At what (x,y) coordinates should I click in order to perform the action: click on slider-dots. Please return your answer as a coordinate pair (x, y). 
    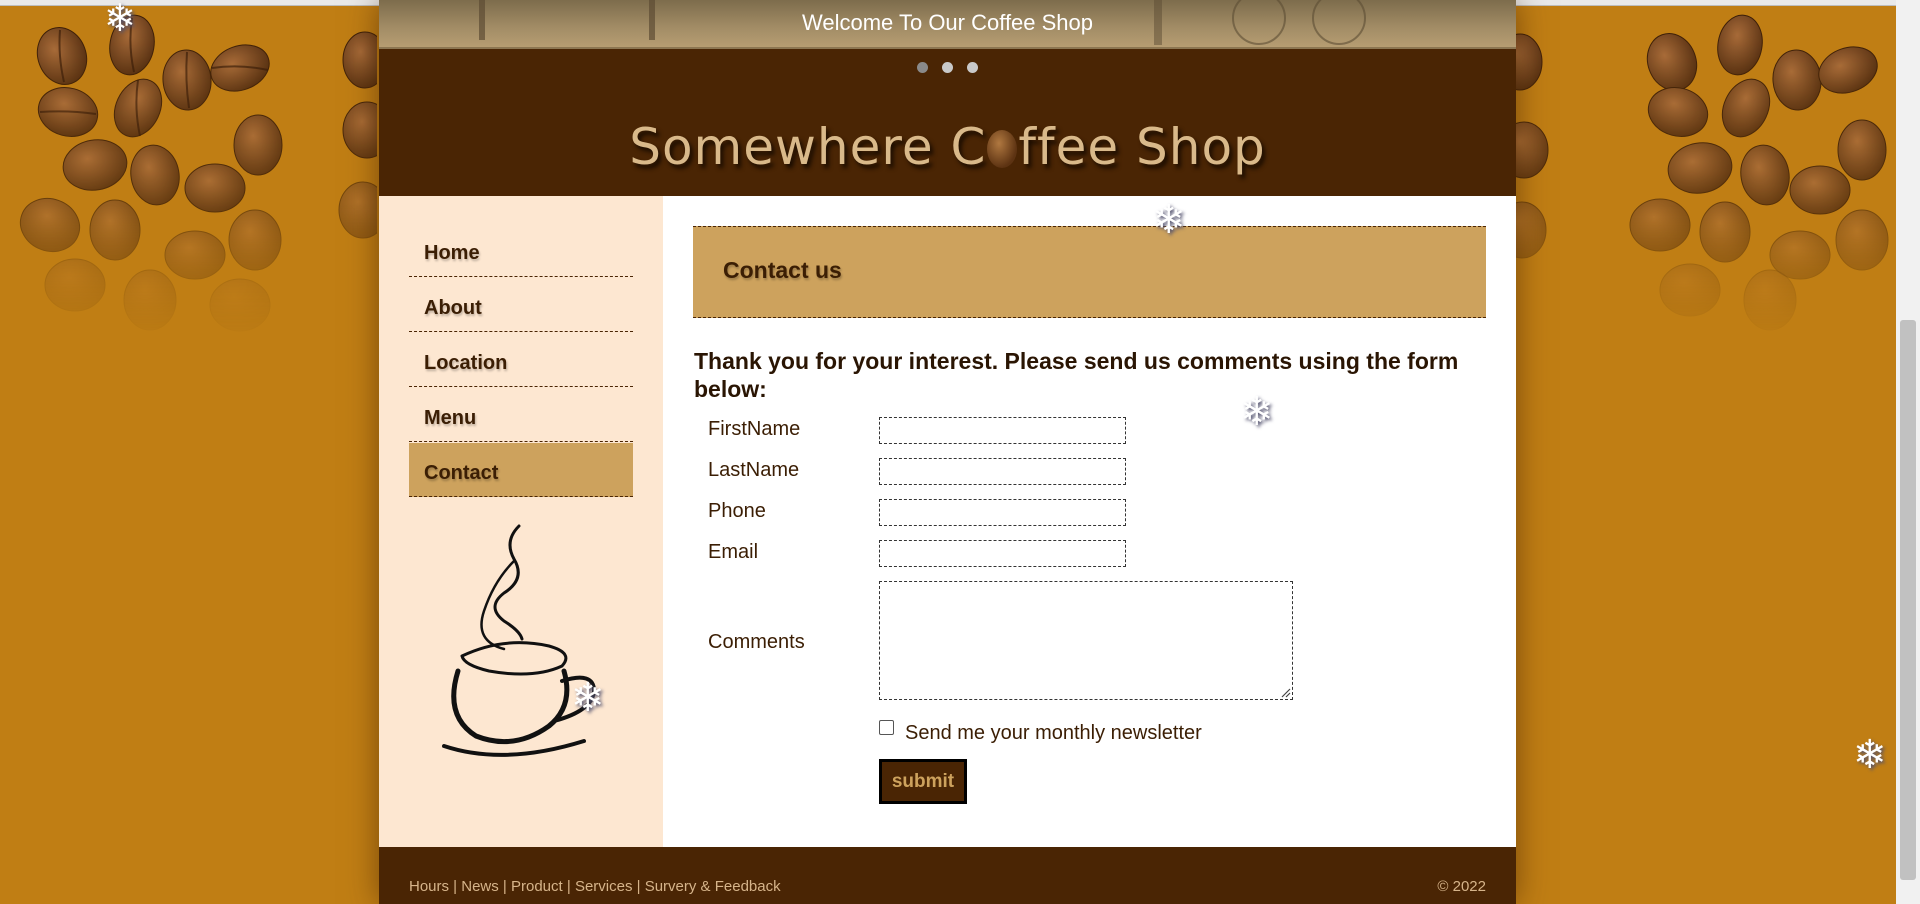
    Looking at the image, I should click on (947, 69).